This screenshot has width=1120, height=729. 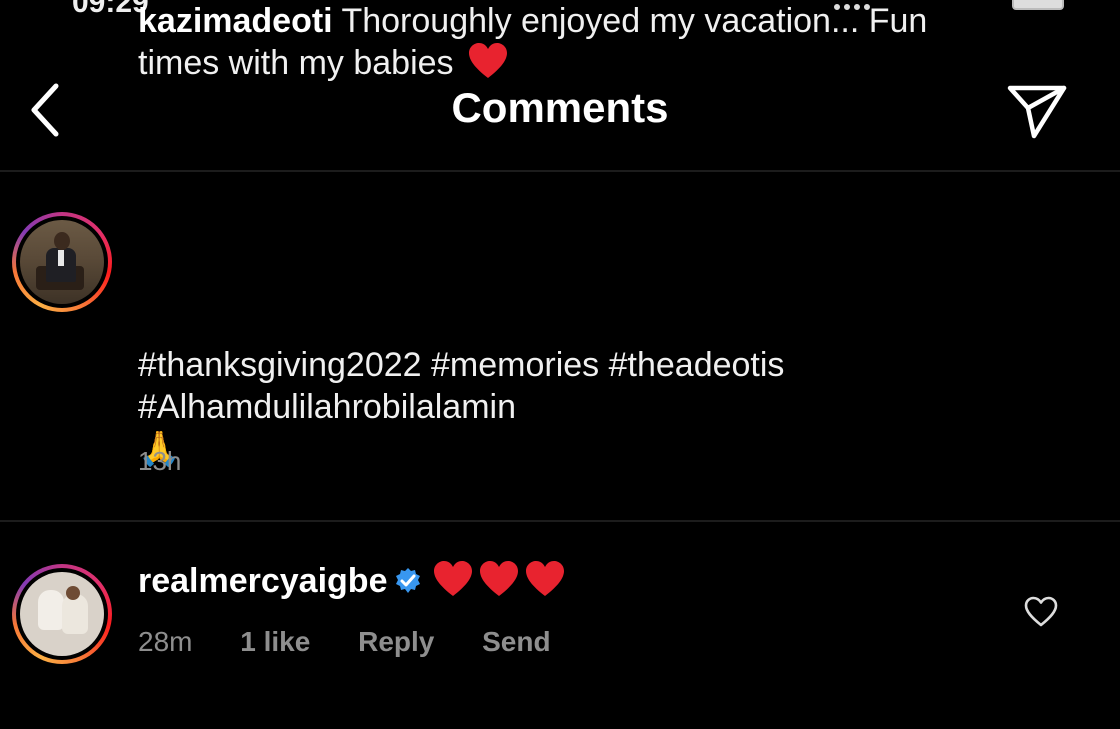 What do you see at coordinates (296, 63) in the screenshot?
I see `caption-line-2: times with my babies` at bounding box center [296, 63].